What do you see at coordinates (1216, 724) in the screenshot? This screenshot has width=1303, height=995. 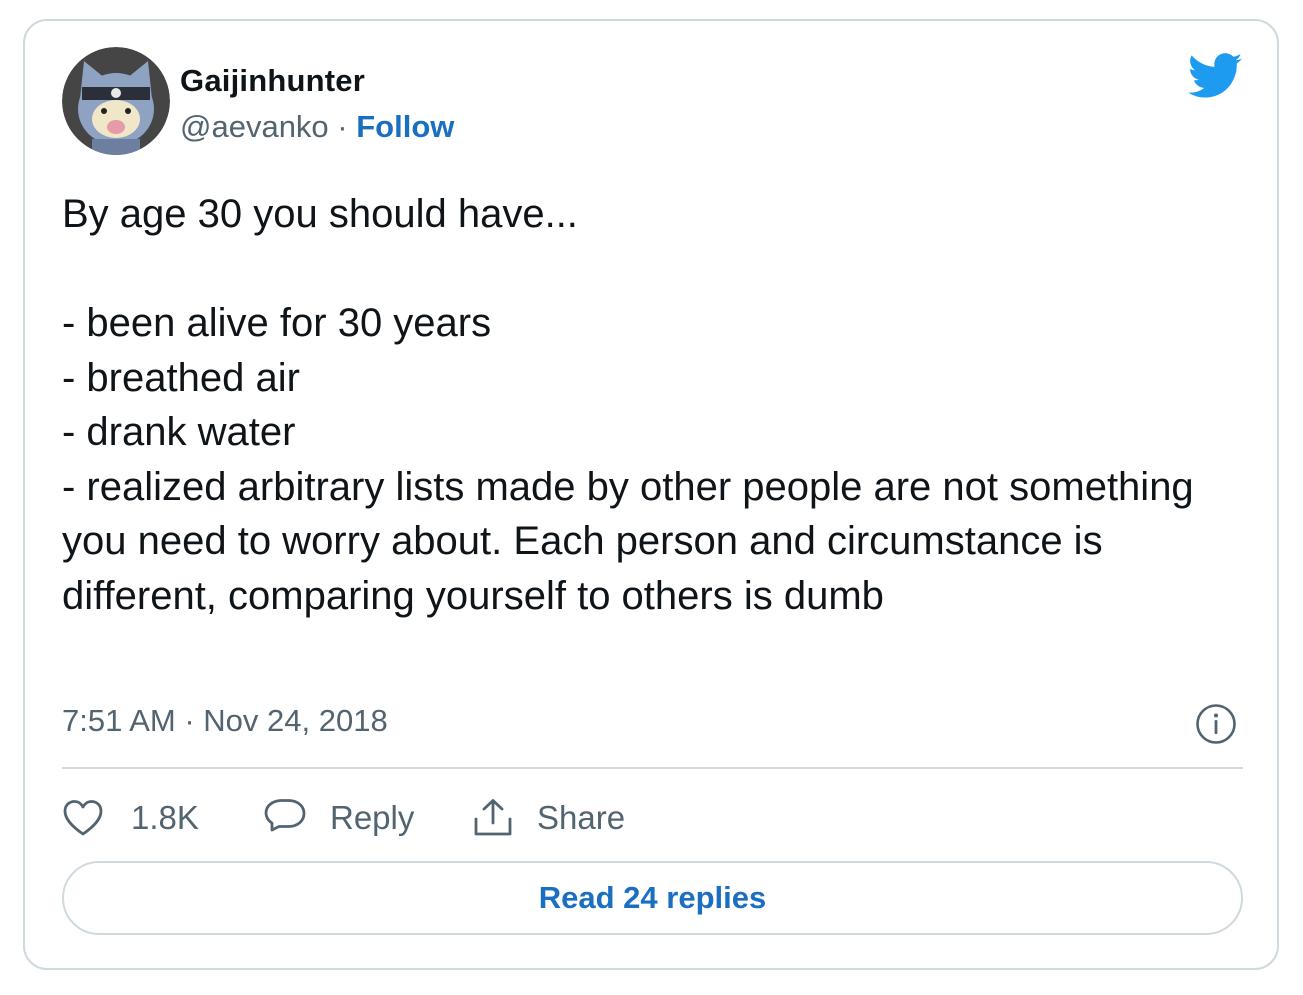 I see `info-icon` at bounding box center [1216, 724].